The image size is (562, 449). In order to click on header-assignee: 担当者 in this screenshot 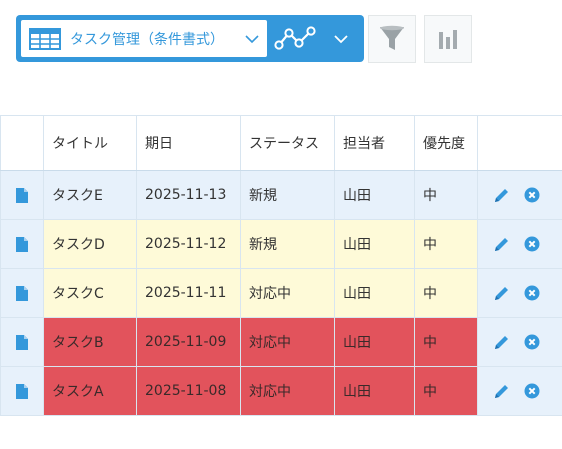, I will do `click(374, 143)`.